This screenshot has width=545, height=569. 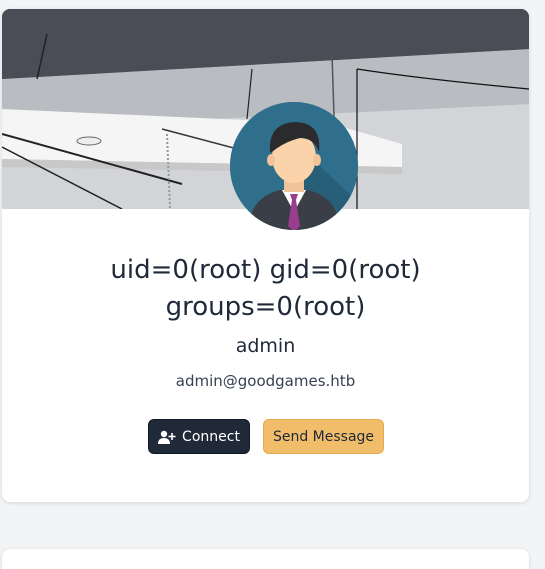 I want to click on page-scrollbar, so click(x=540, y=279).